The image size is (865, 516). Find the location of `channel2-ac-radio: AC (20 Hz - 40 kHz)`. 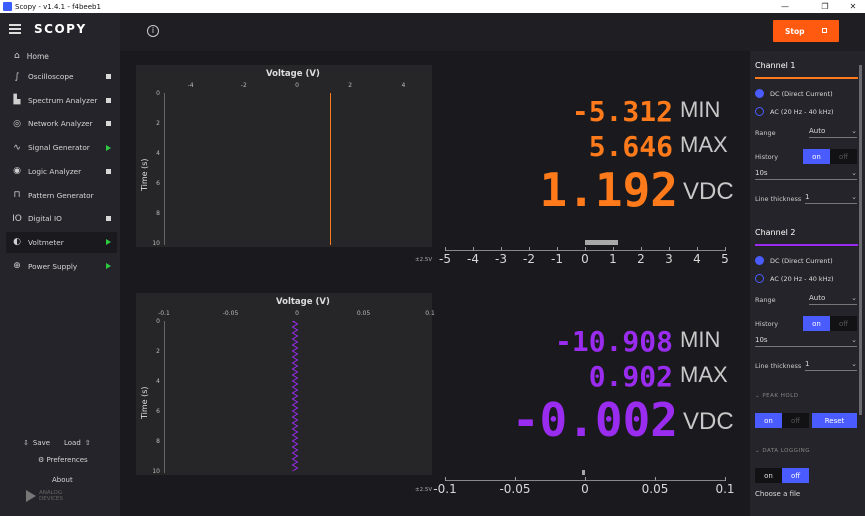

channel2-ac-radio: AC (20 Hz - 40 kHz) is located at coordinates (794, 278).